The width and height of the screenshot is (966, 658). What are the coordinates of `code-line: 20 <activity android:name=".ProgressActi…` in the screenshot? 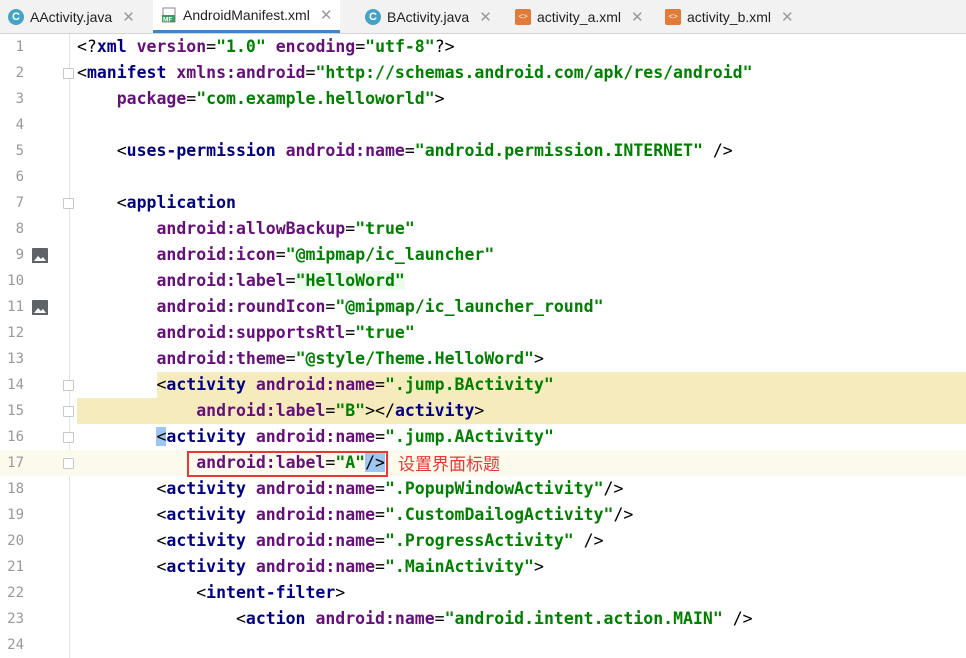 It's located at (483, 541).